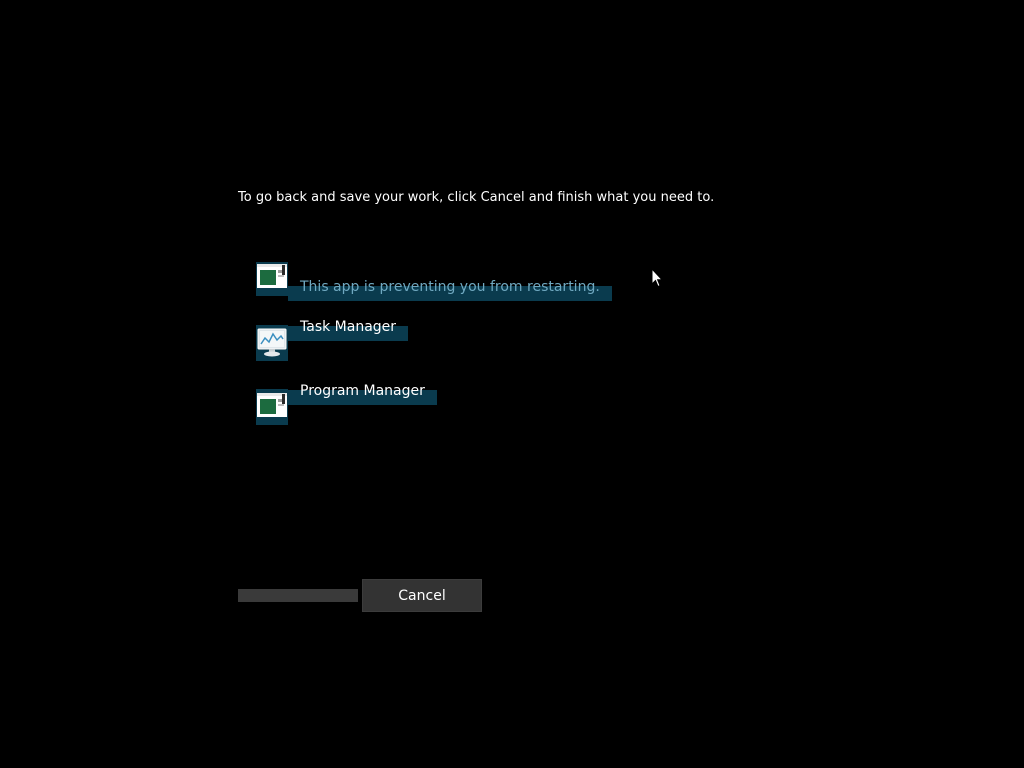  I want to click on app-item-program-manager: Program Manager, so click(436, 417).